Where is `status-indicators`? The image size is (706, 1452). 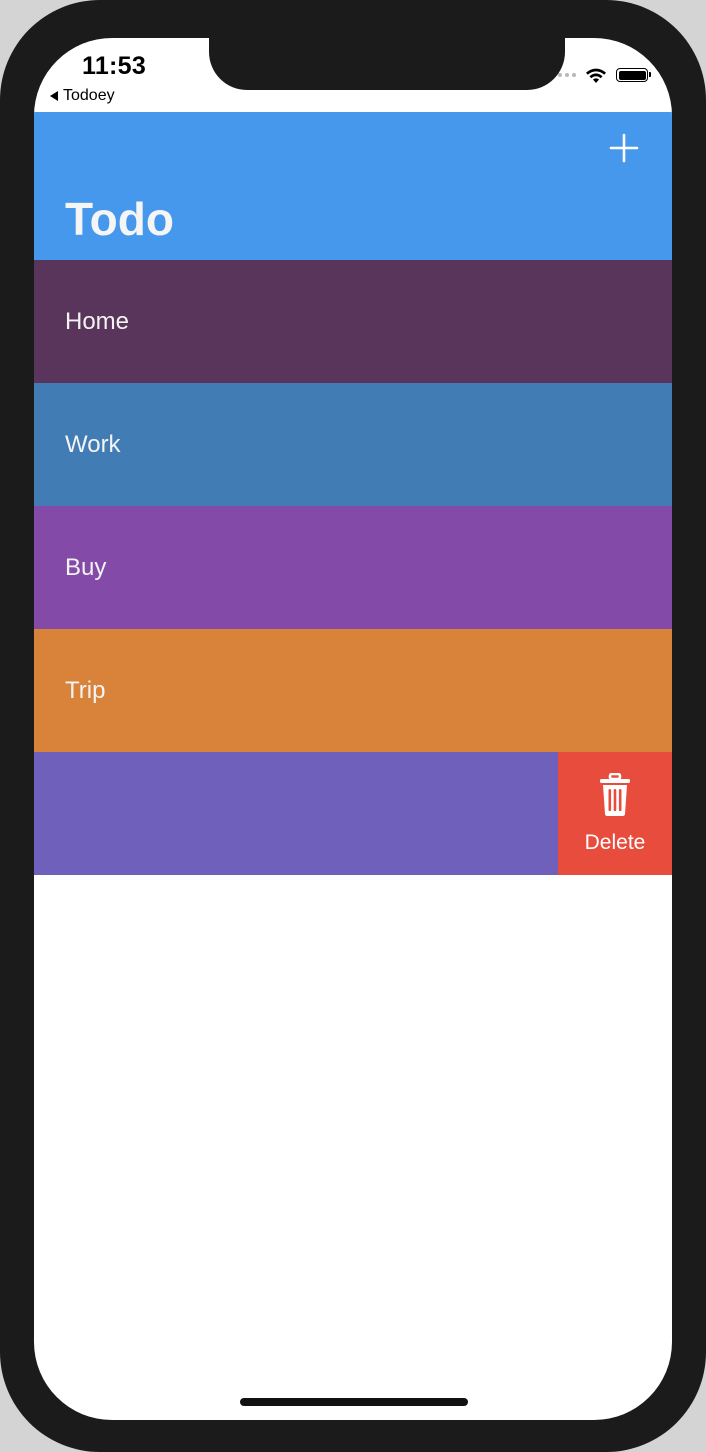 status-indicators is located at coordinates (601, 75).